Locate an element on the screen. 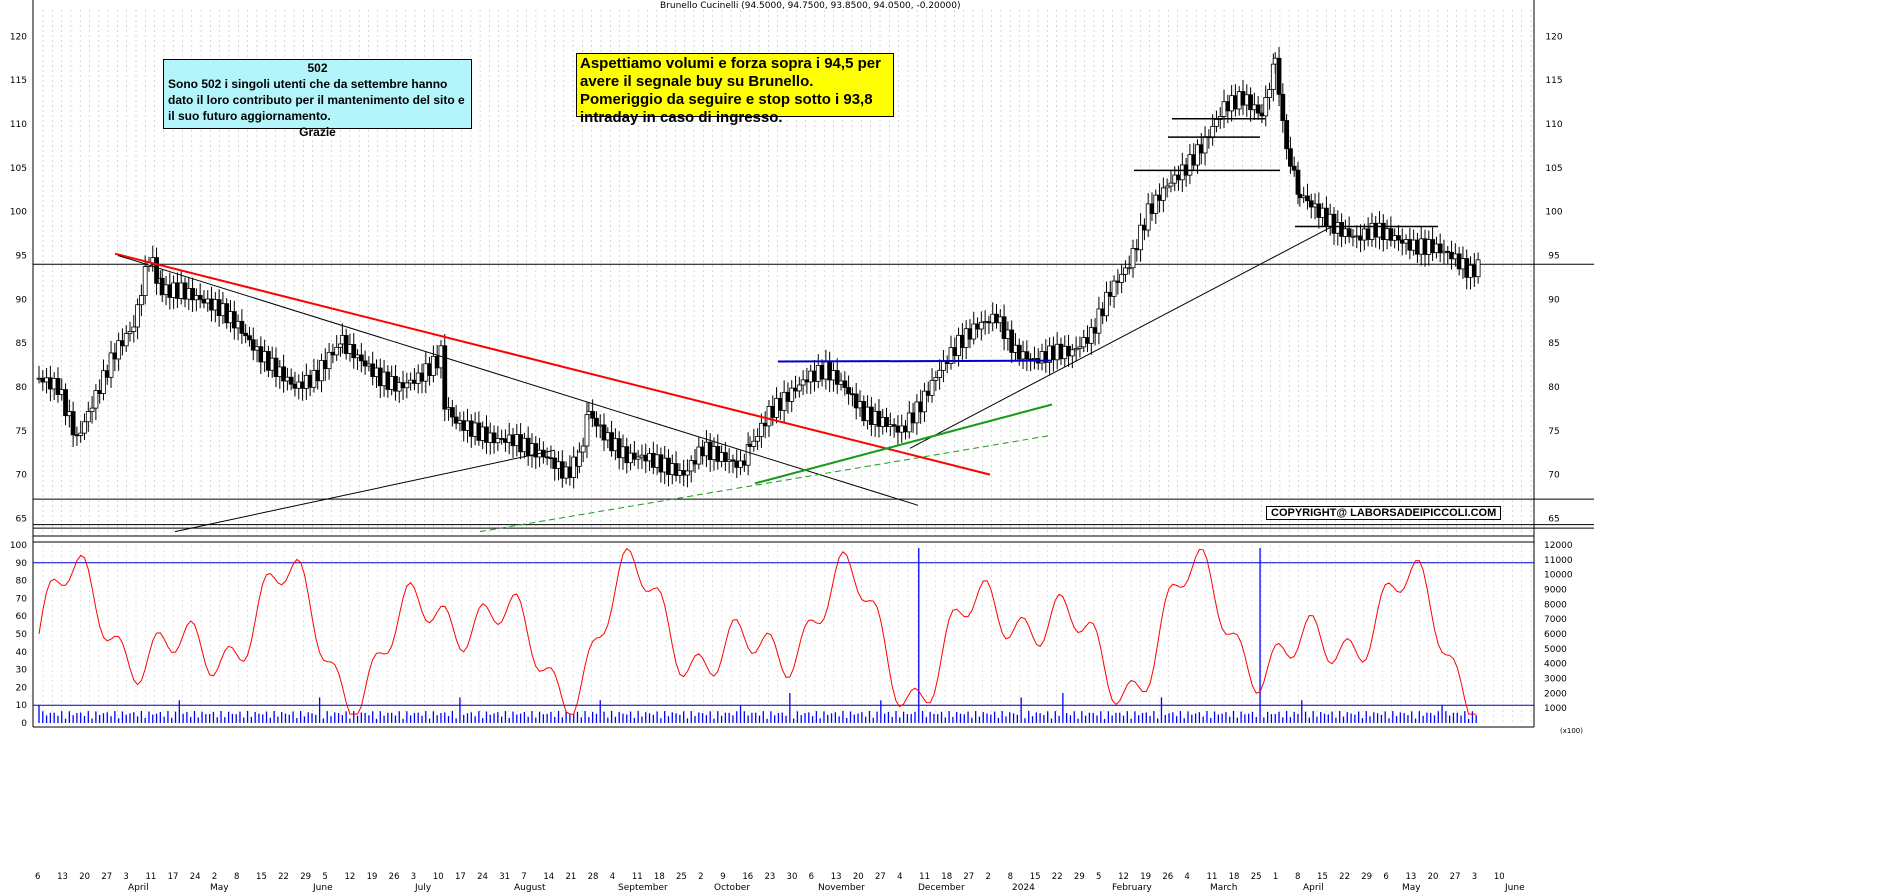  y-tick-left: 105 is located at coordinates (18, 169).